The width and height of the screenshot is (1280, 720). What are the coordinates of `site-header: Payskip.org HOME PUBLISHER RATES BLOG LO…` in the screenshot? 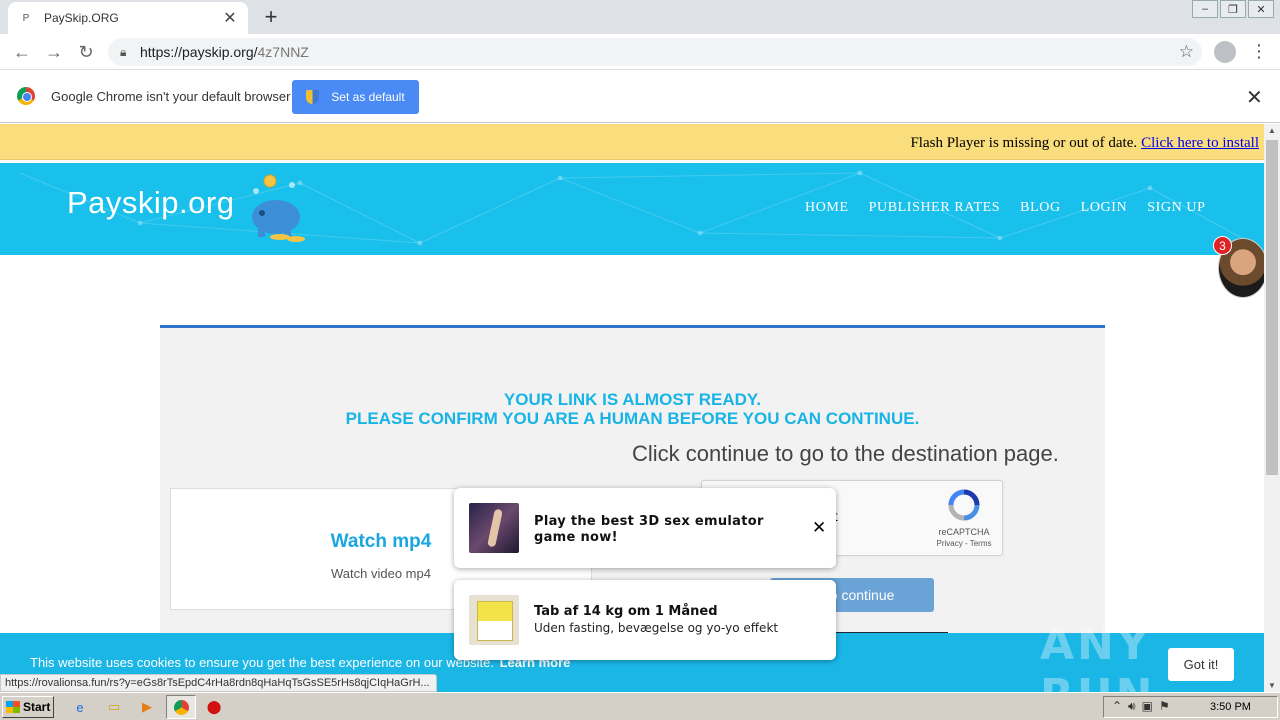 It's located at (632, 209).